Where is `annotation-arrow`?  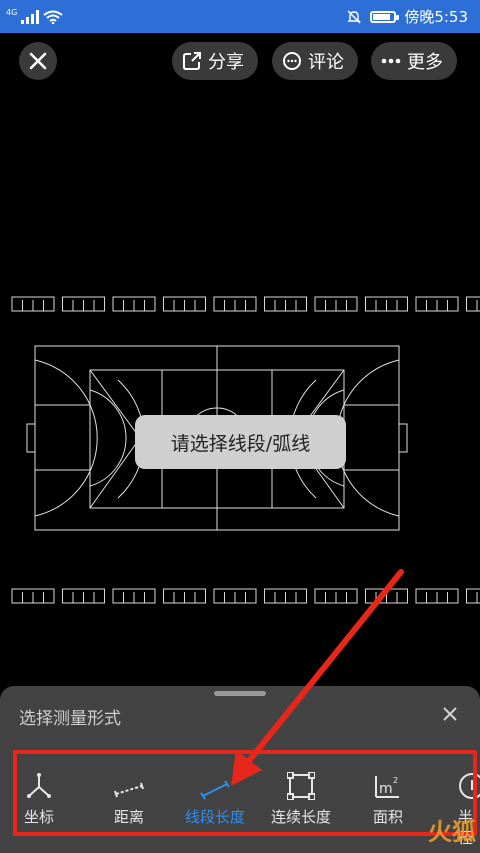 annotation-arrow is located at coordinates (317, 677).